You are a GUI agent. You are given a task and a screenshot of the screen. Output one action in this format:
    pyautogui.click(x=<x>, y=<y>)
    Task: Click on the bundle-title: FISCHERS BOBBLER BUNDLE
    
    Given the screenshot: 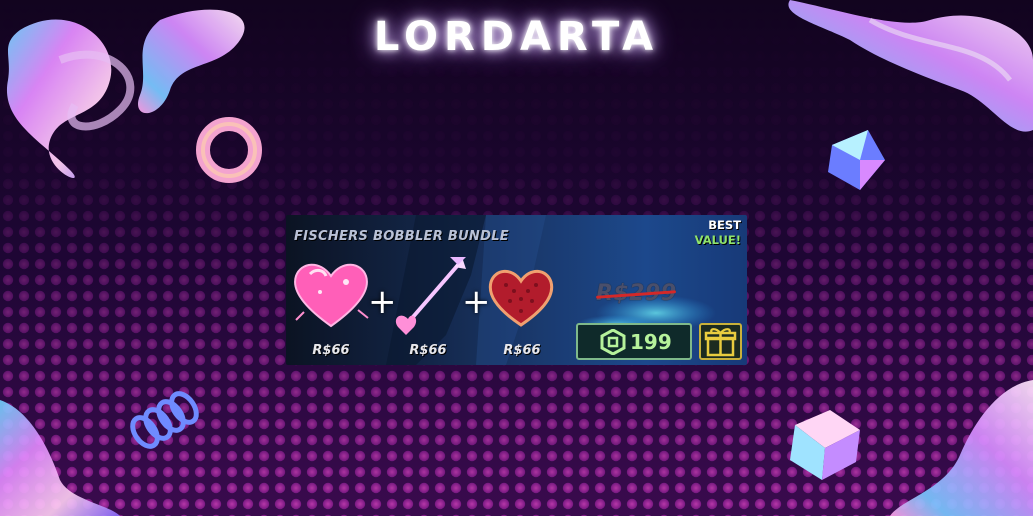 What is the action you would take?
    pyautogui.click(x=401, y=236)
    